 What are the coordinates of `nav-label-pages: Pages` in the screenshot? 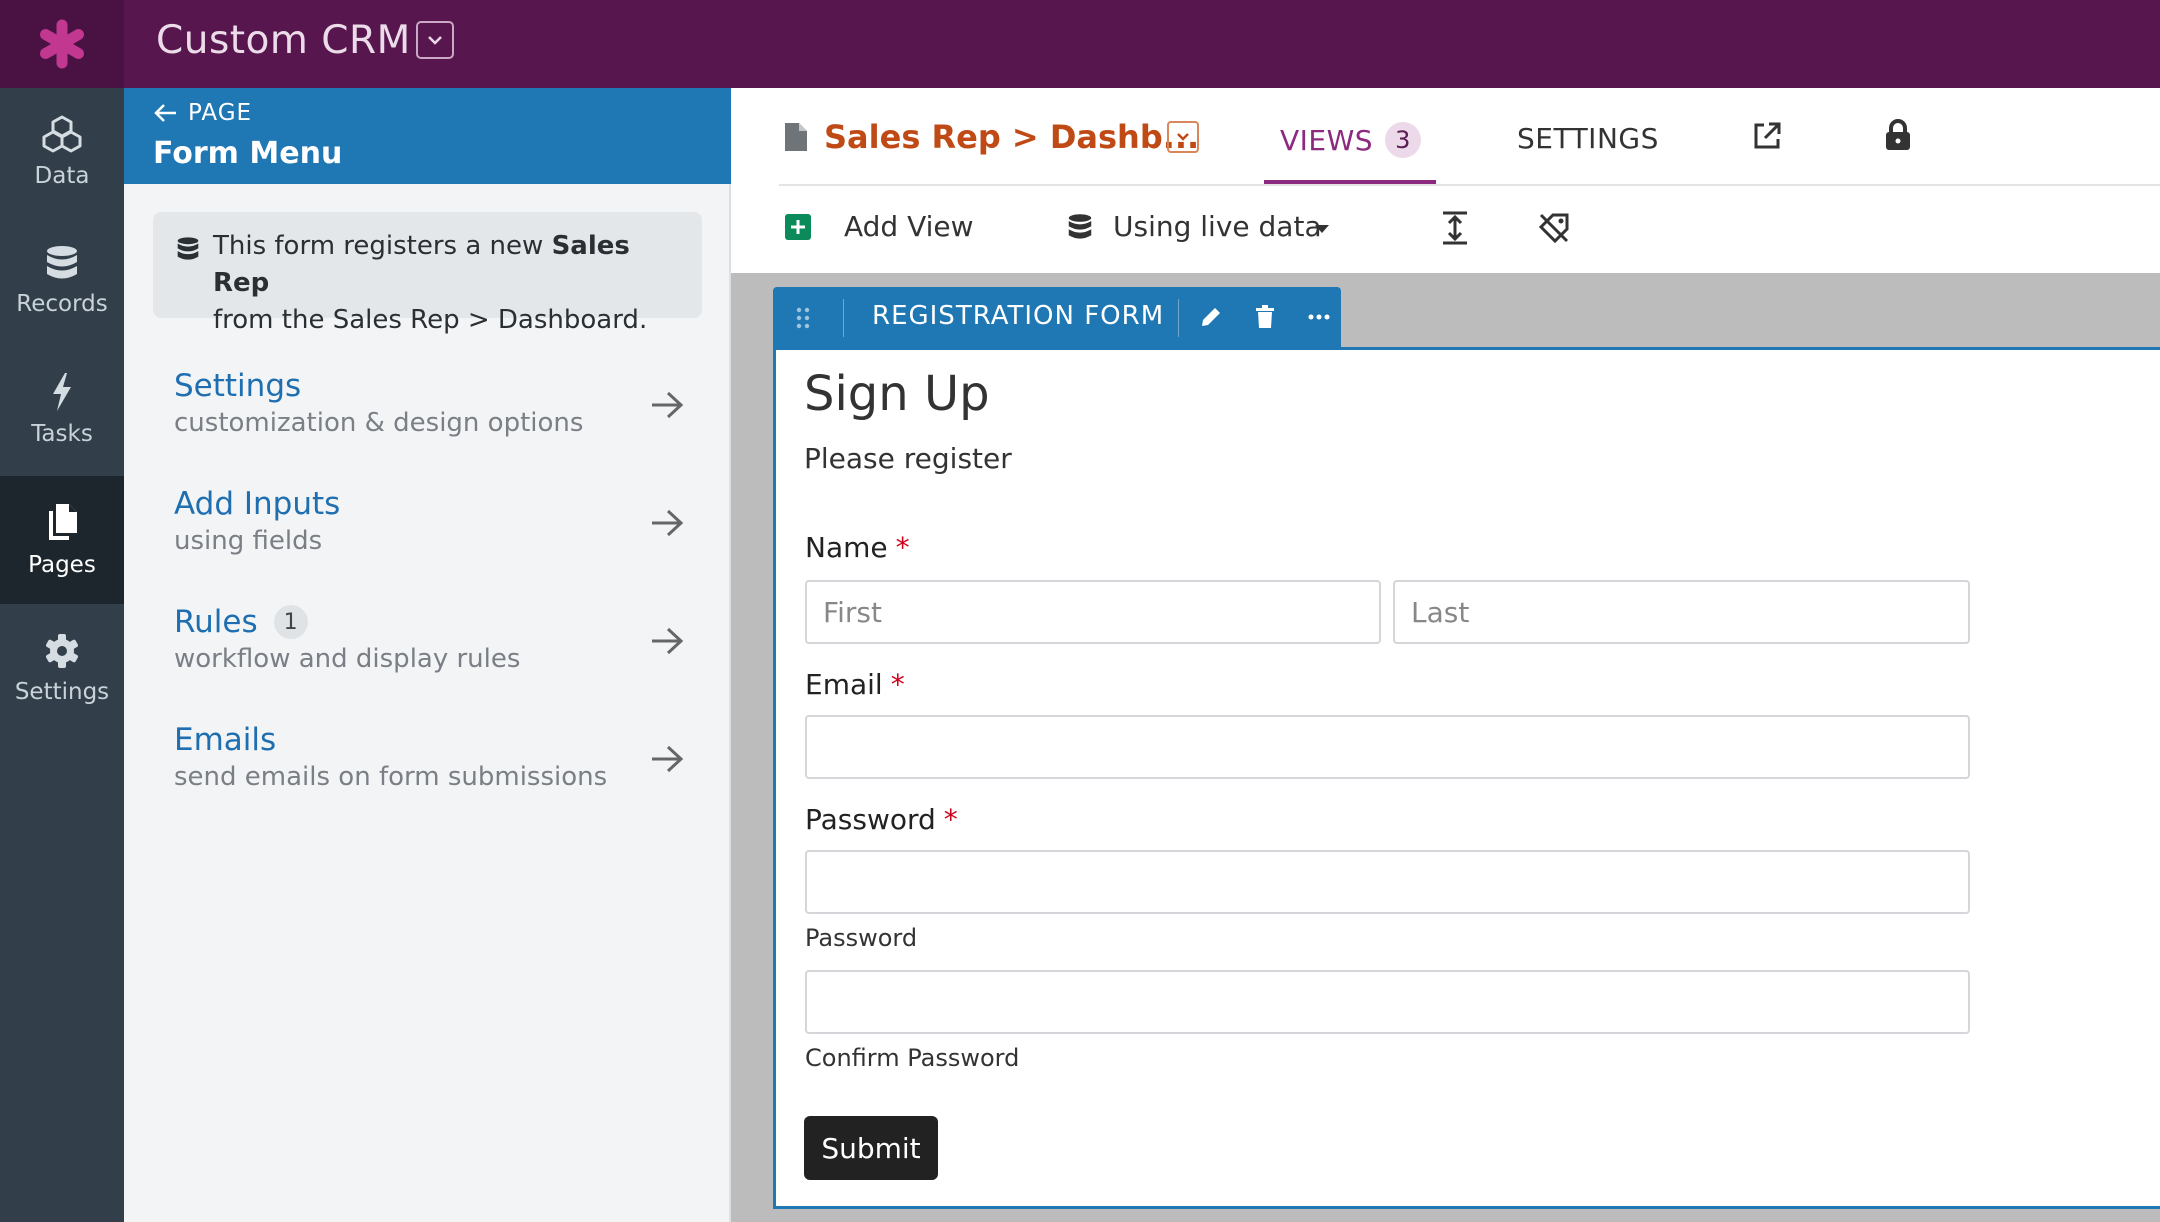 It's located at (62, 565).